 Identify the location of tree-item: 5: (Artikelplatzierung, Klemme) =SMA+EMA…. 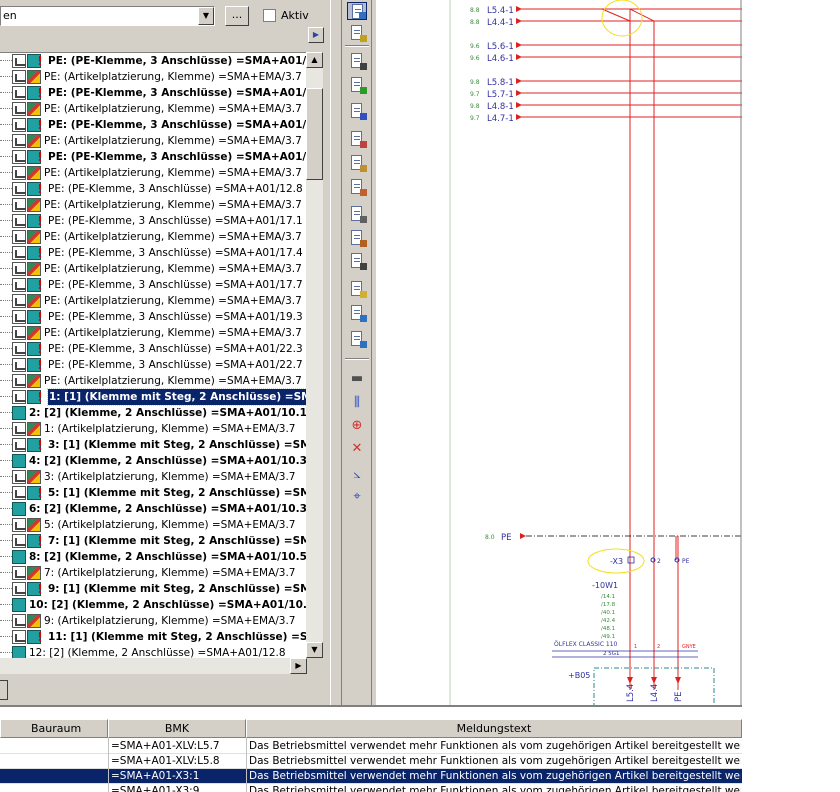
(153, 525).